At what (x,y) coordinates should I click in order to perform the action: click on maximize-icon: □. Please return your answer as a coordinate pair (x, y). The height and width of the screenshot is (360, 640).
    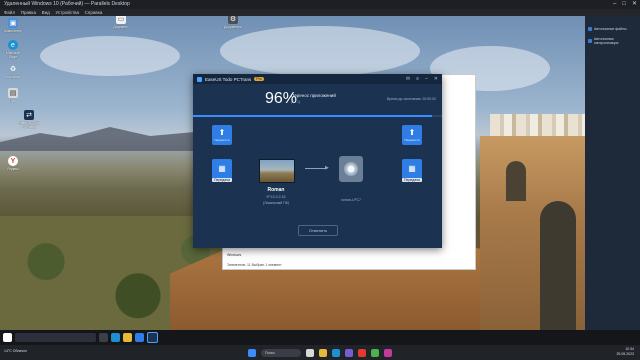
    Looking at the image, I should click on (624, 4).